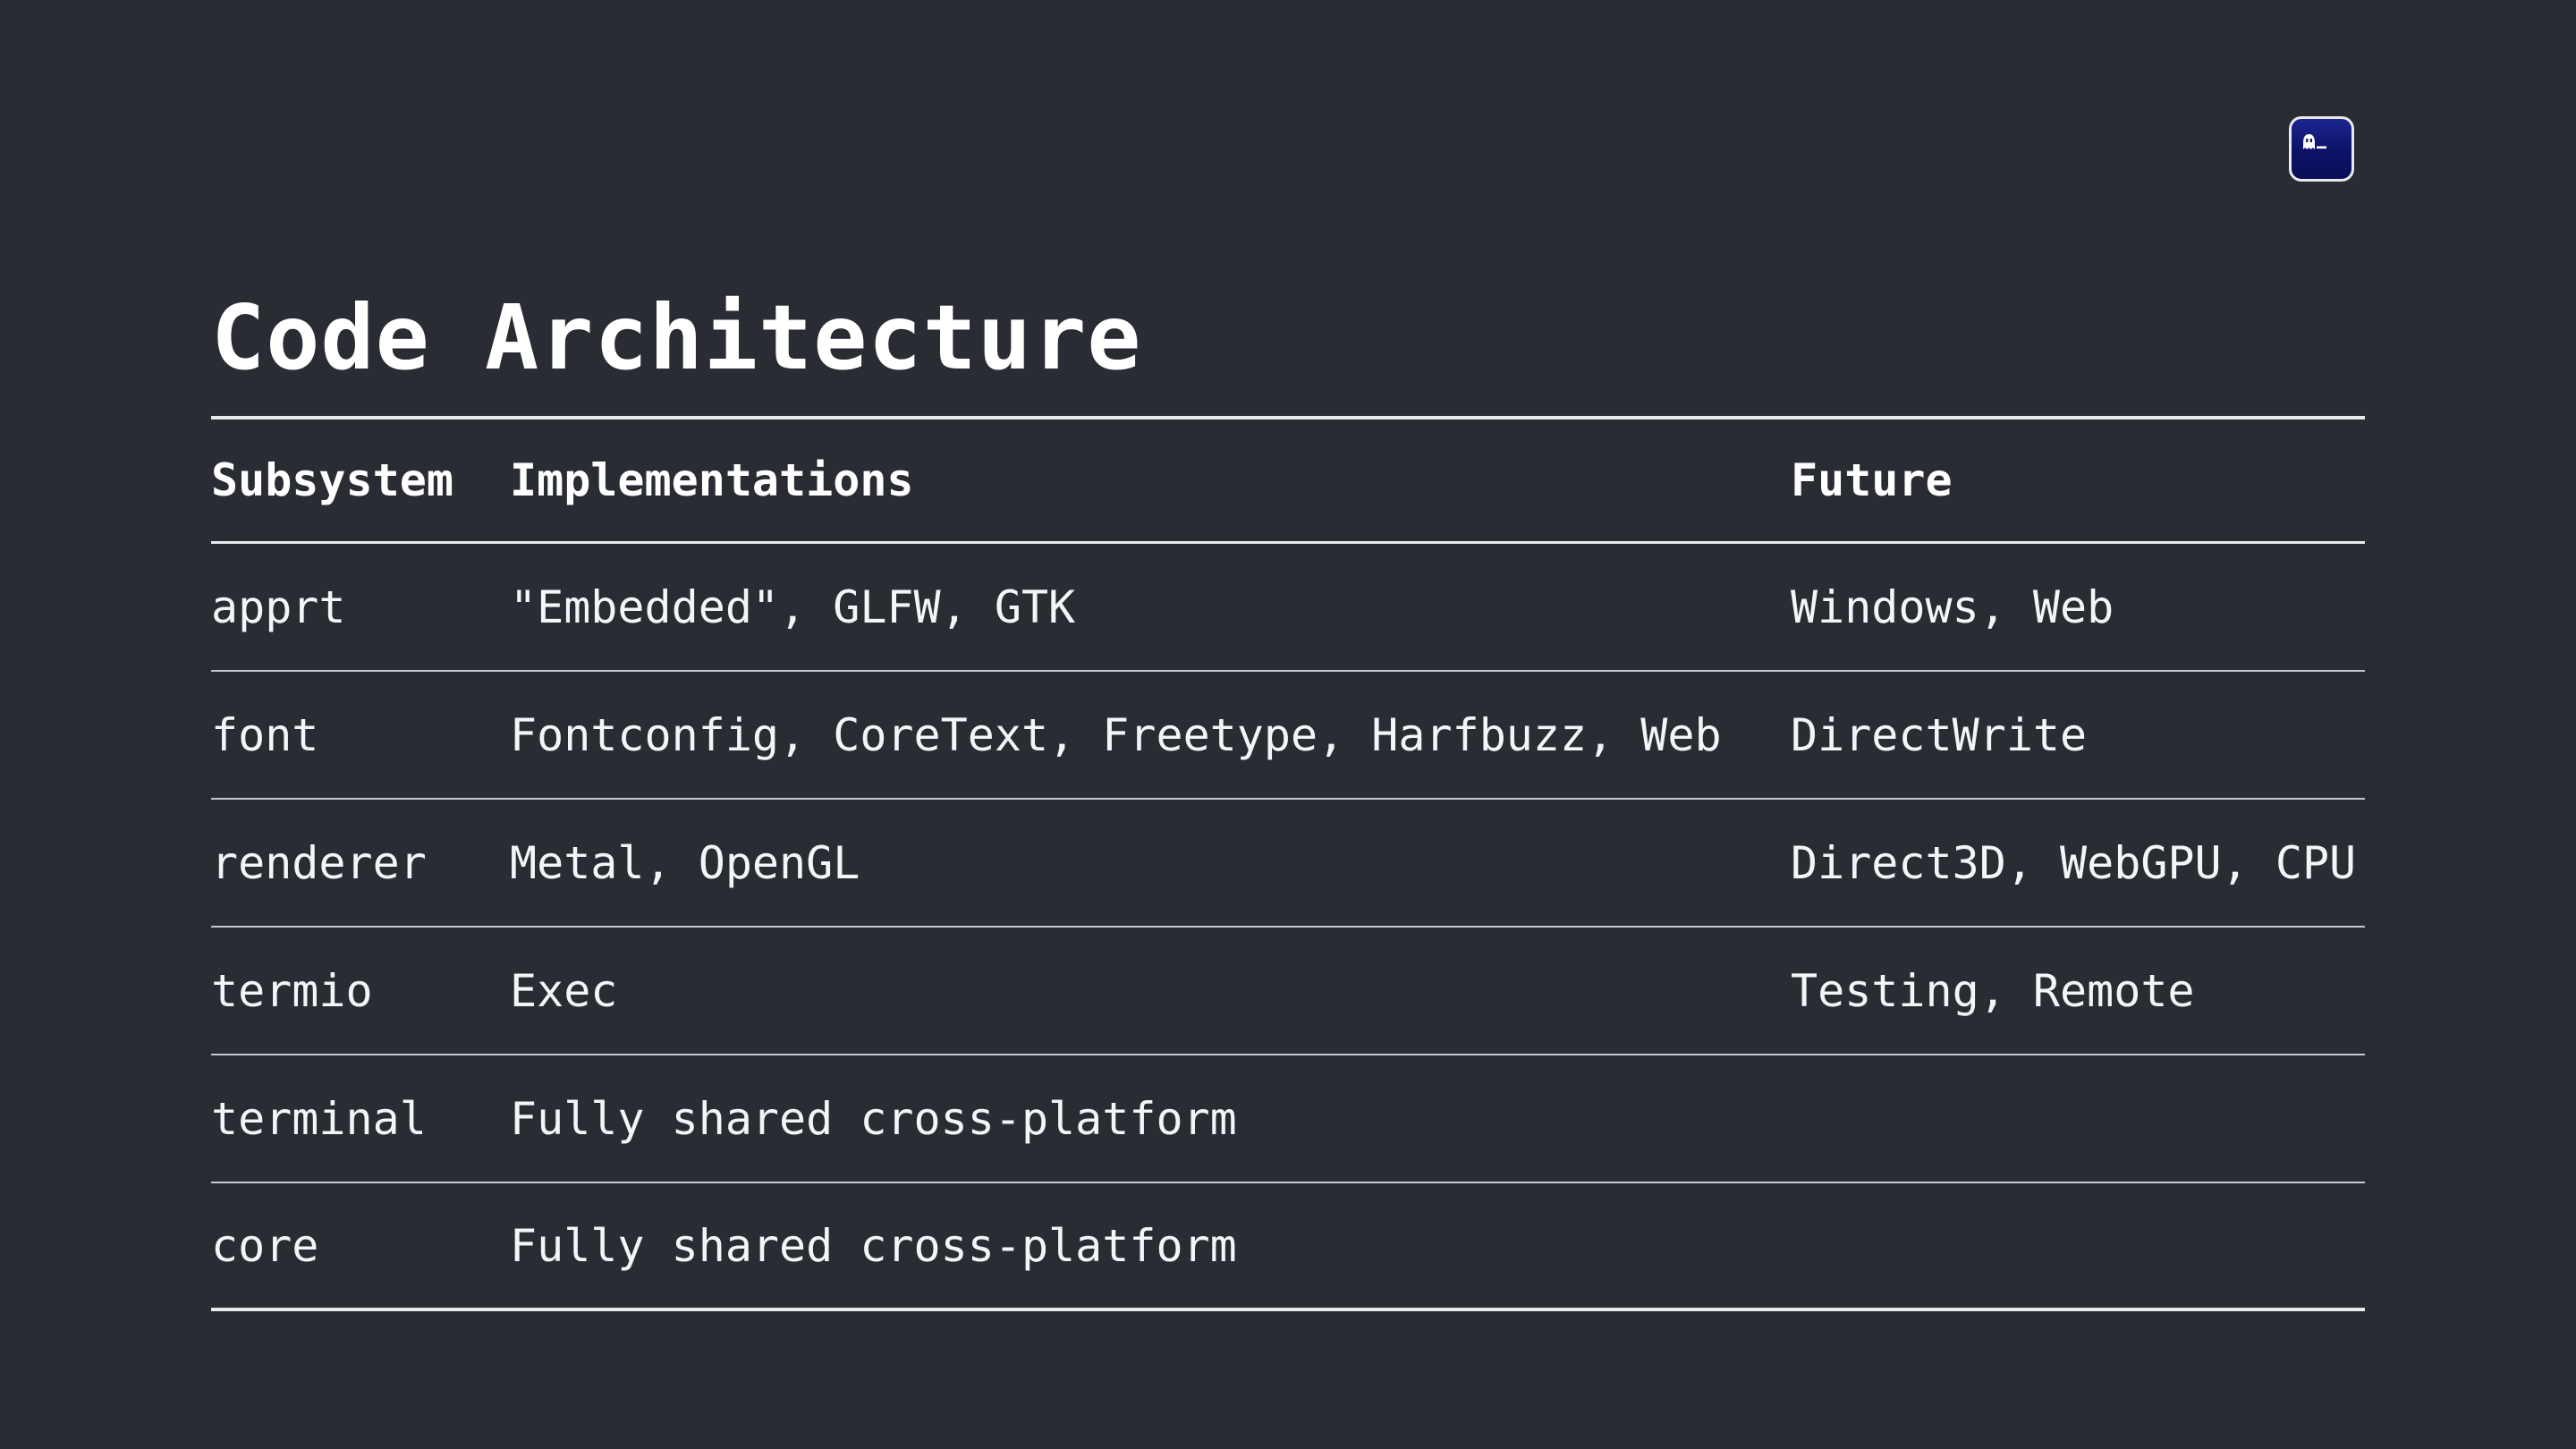  Describe the element at coordinates (332, 480) in the screenshot. I see `column-header-subsystem: Subsystem` at that location.